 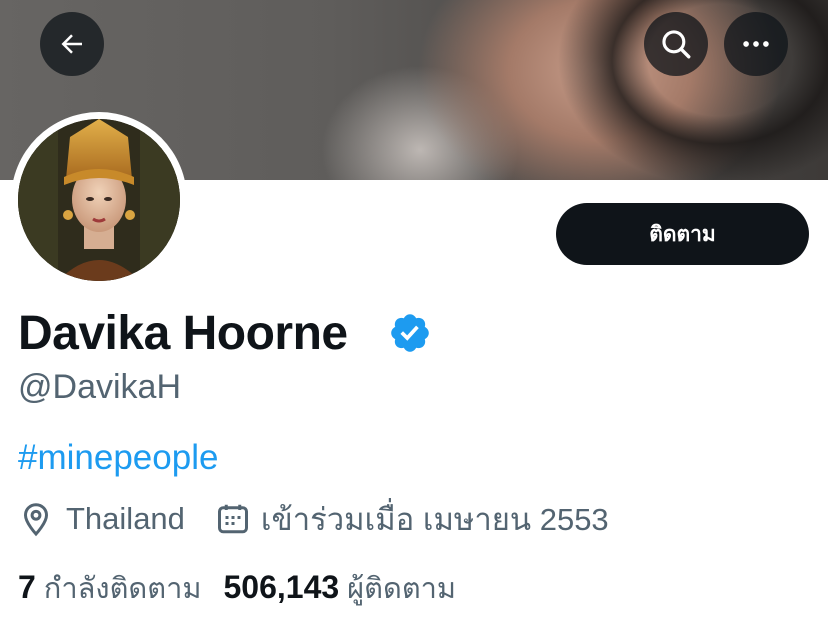 I want to click on more-horizontal-icon, so click(x=756, y=44).